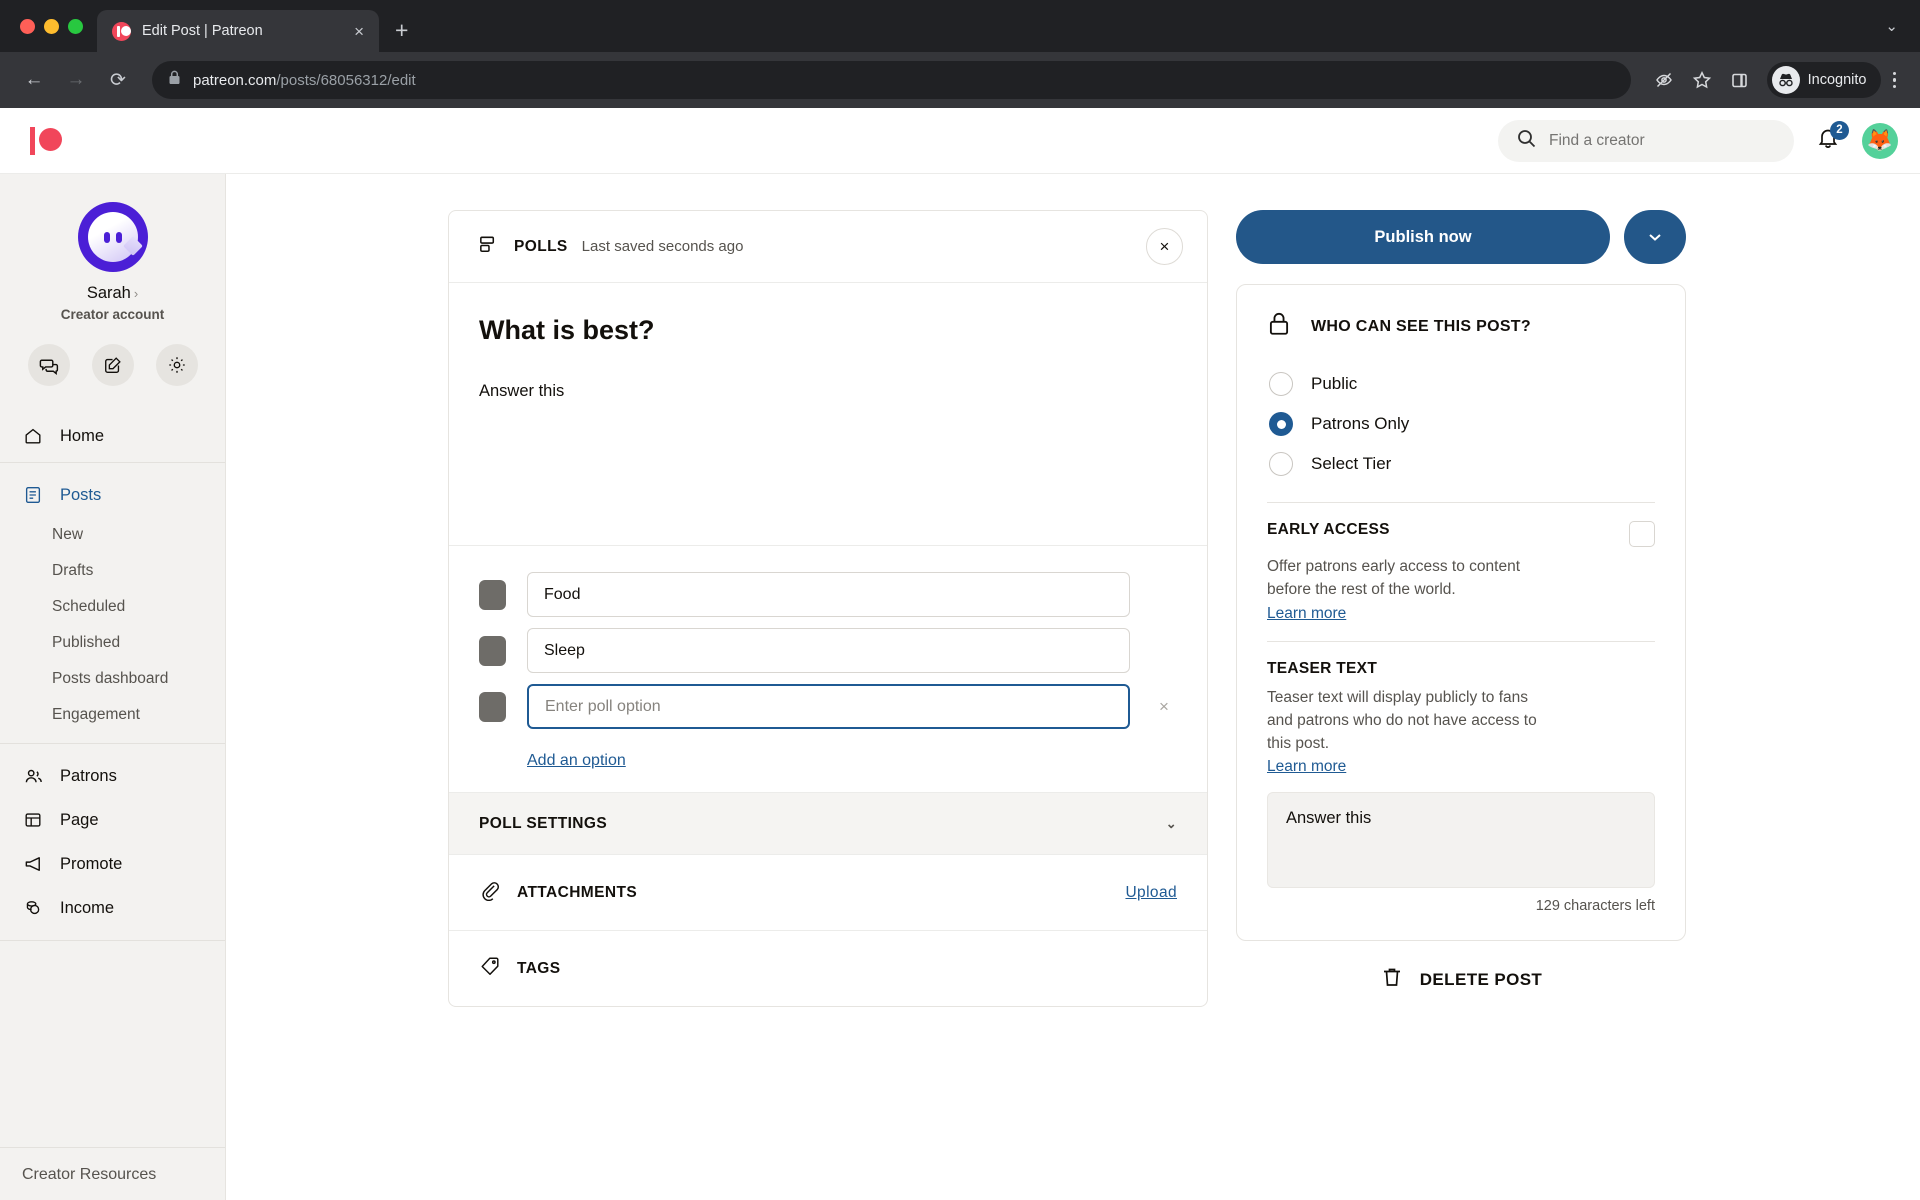 The width and height of the screenshot is (1920, 1200). I want to click on teaser-text-input: Answer this, so click(1461, 840).